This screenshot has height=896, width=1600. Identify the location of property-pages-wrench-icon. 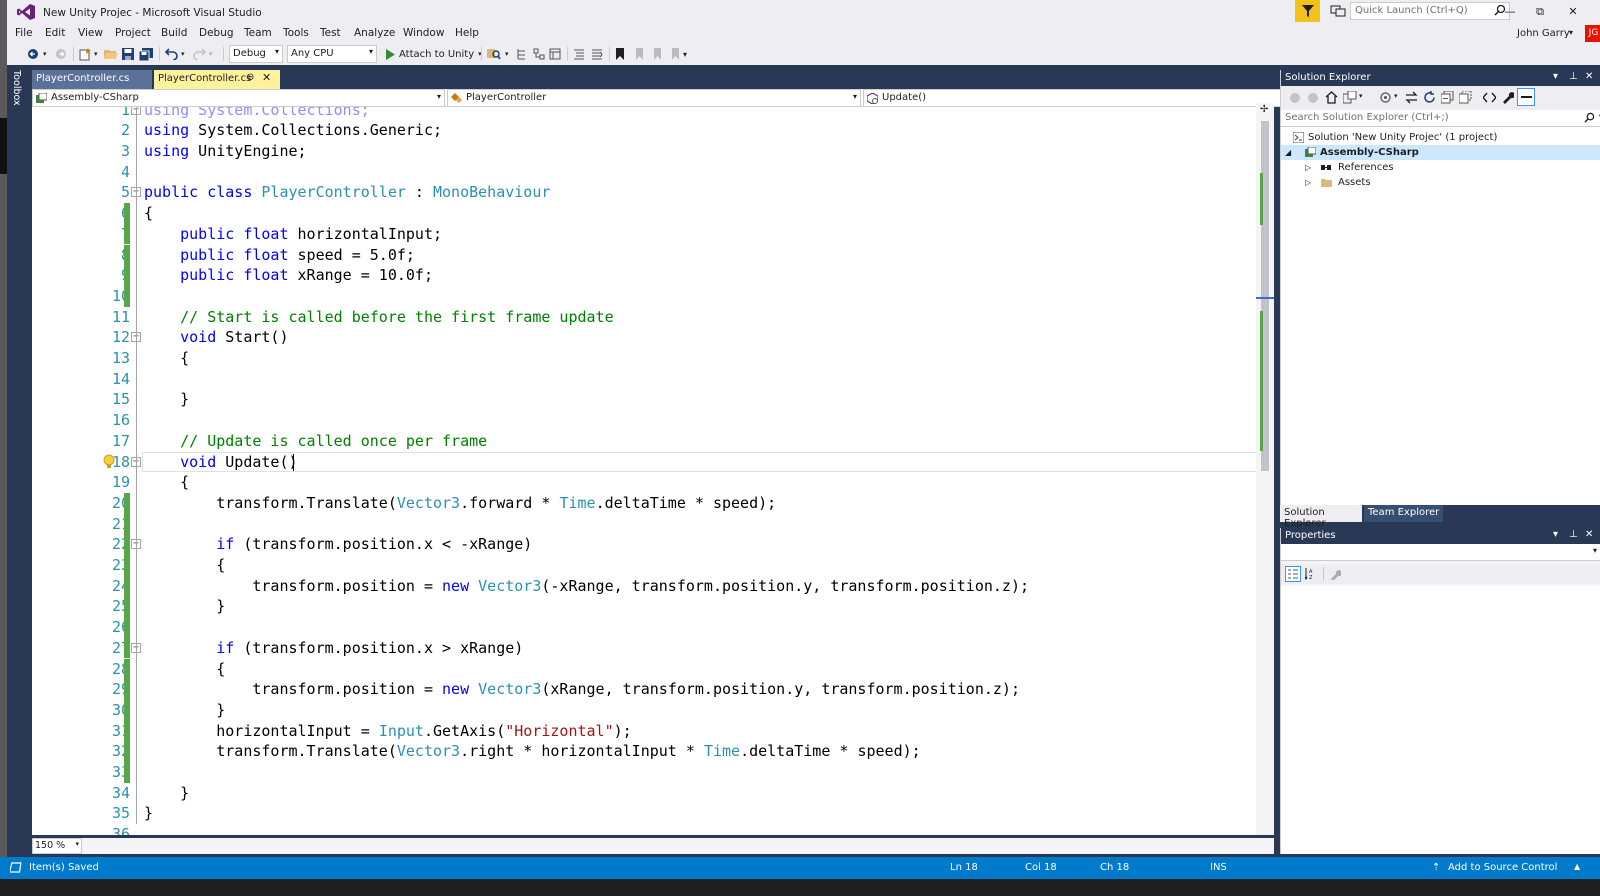
(1335, 574).